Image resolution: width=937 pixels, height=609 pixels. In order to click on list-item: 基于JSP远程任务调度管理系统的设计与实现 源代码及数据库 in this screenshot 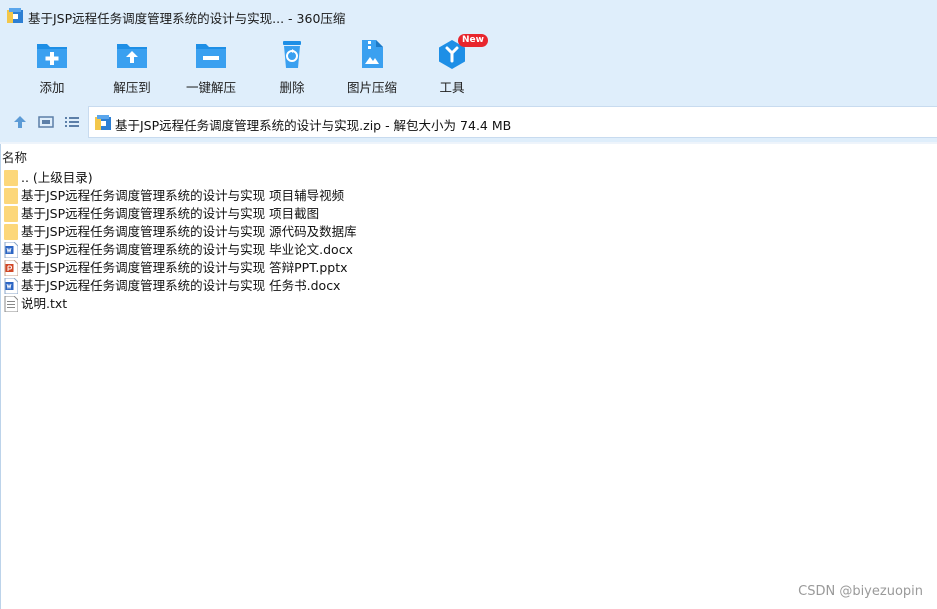, I will do `click(250, 232)`.